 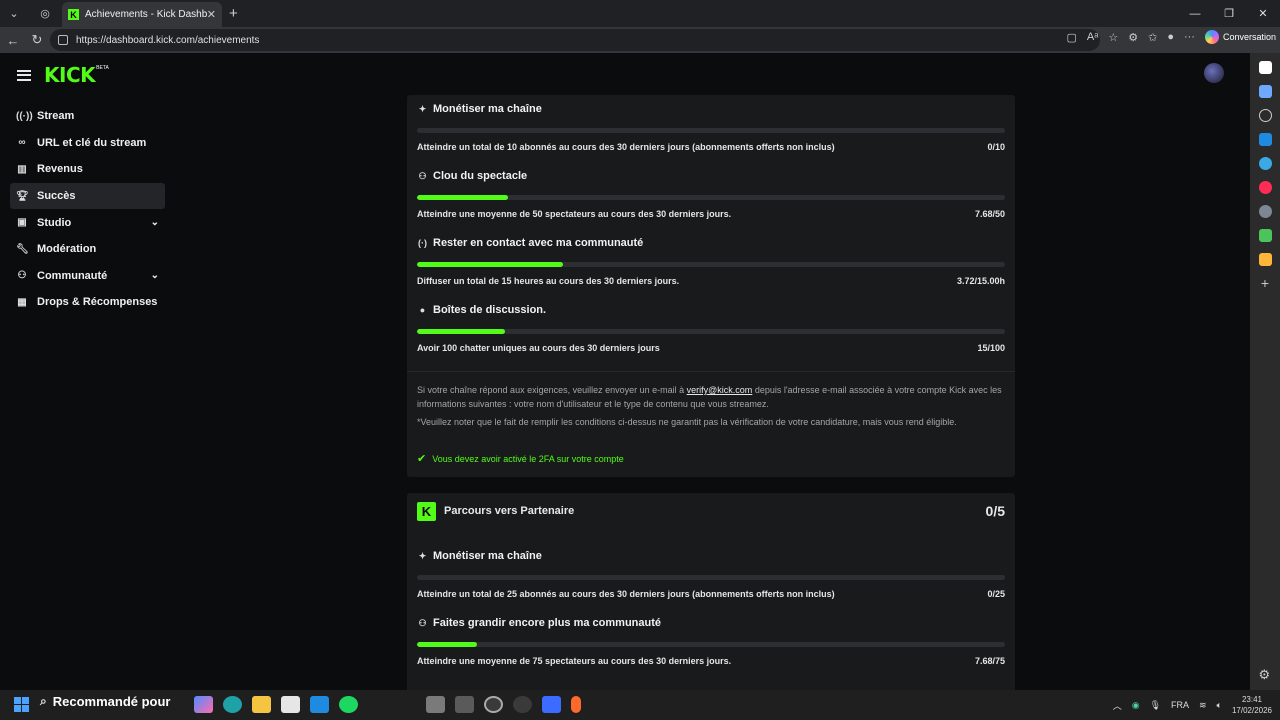 I want to click on sidebar-item-achievements: 🏆︎ Succès, so click(x=87, y=196).